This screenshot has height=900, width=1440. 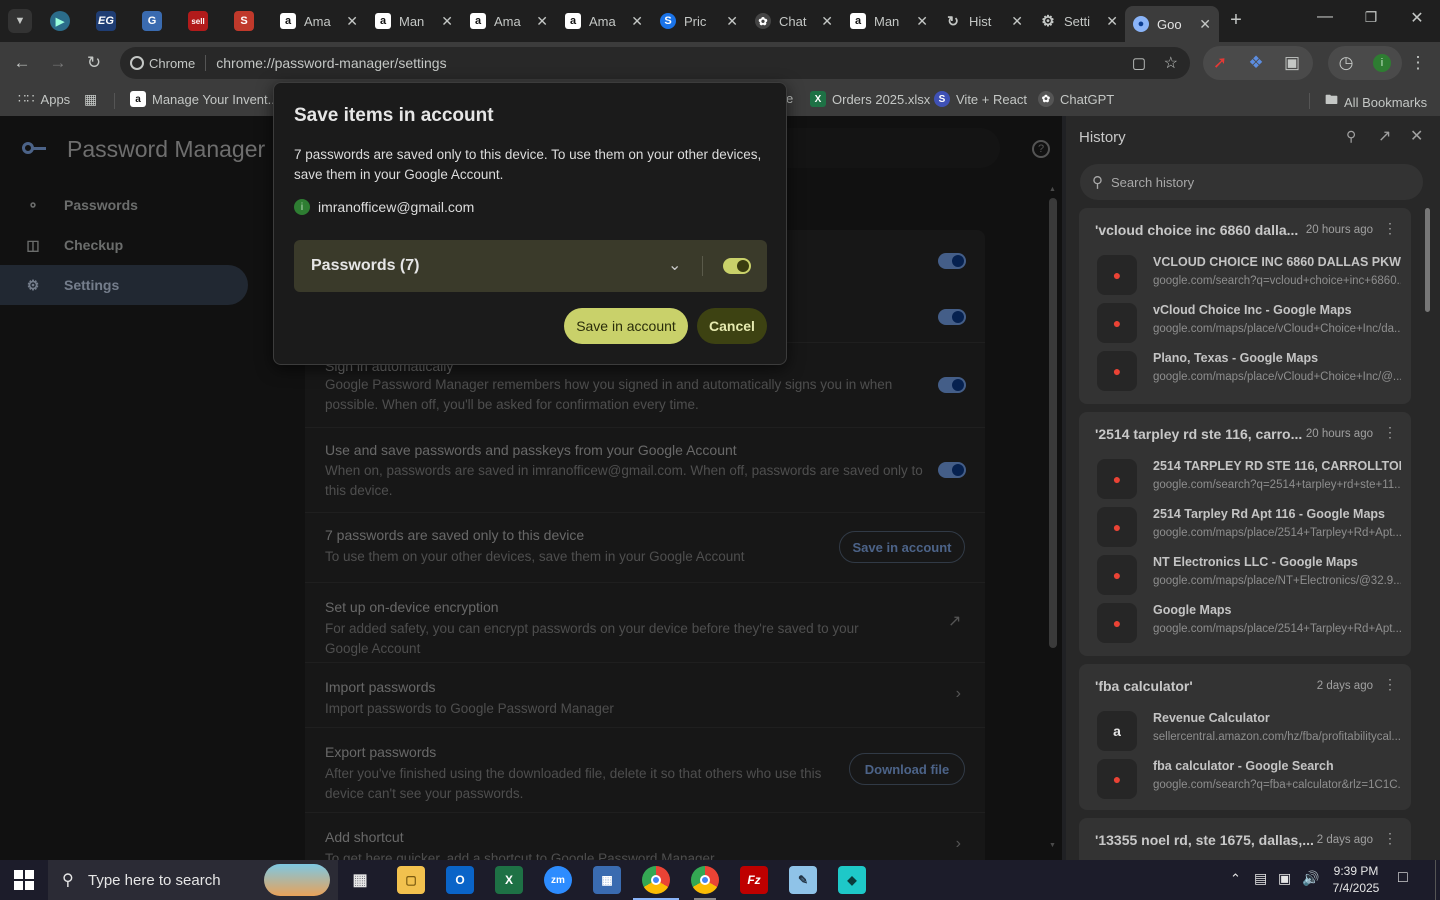 I want to click on save-in-account-dialog-button: Save in account, so click(x=626, y=326).